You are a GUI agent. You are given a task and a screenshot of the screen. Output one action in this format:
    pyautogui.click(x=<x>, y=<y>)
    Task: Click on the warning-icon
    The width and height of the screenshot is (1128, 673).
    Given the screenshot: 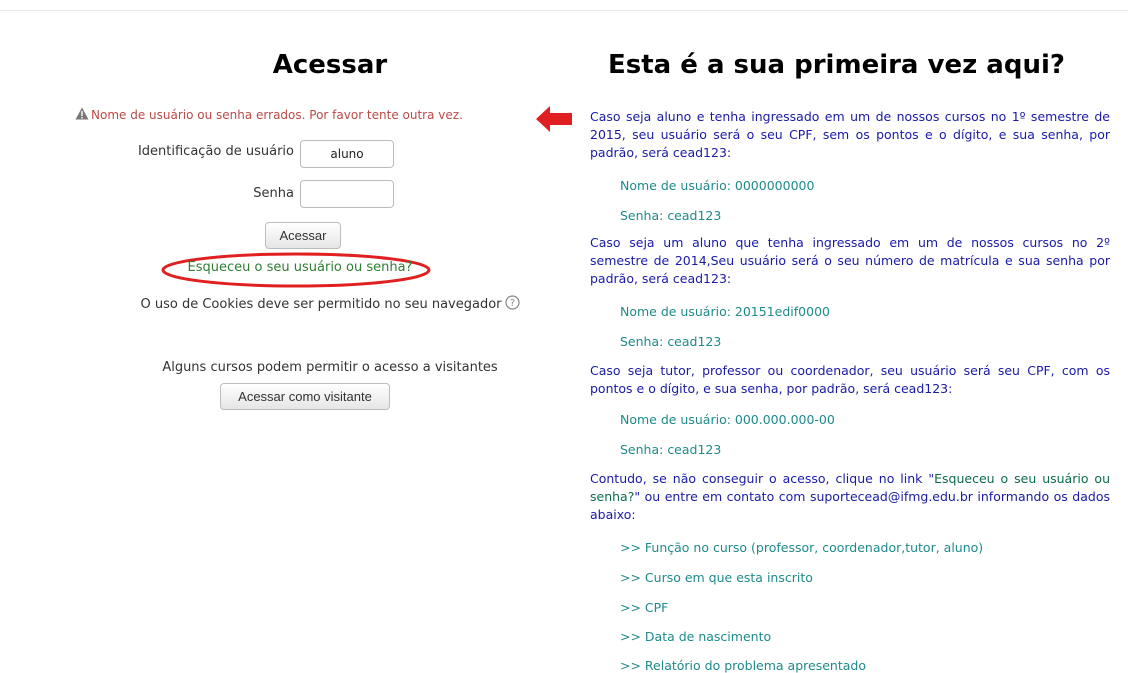 What is the action you would take?
    pyautogui.click(x=82, y=115)
    